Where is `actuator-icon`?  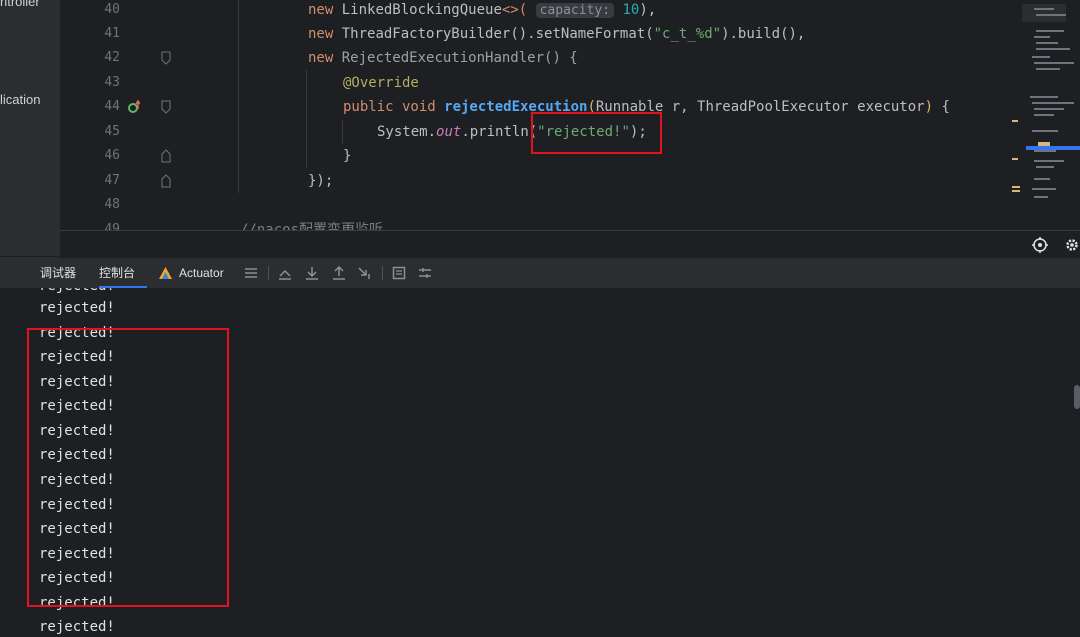 actuator-icon is located at coordinates (165, 273).